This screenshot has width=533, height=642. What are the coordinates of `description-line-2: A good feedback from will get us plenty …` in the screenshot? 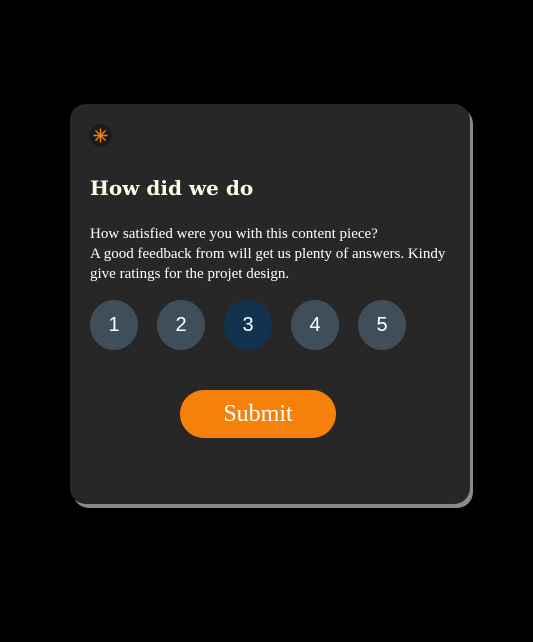 It's located at (268, 264).